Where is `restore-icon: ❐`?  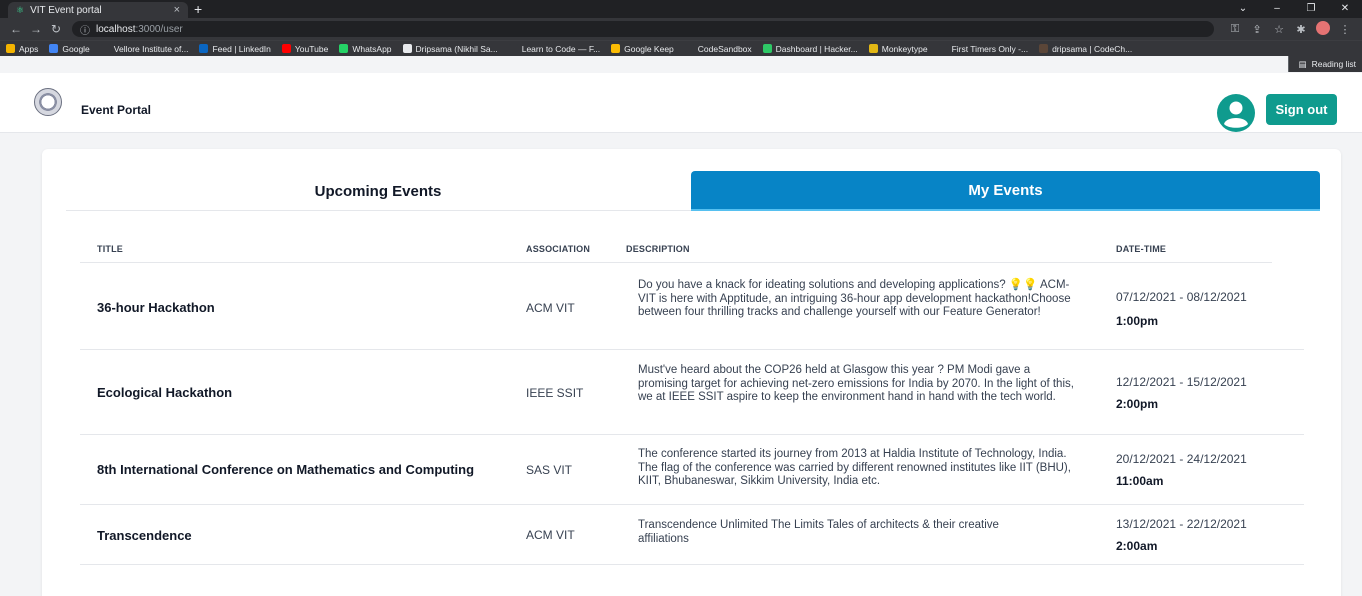 restore-icon: ❐ is located at coordinates (1311, 9).